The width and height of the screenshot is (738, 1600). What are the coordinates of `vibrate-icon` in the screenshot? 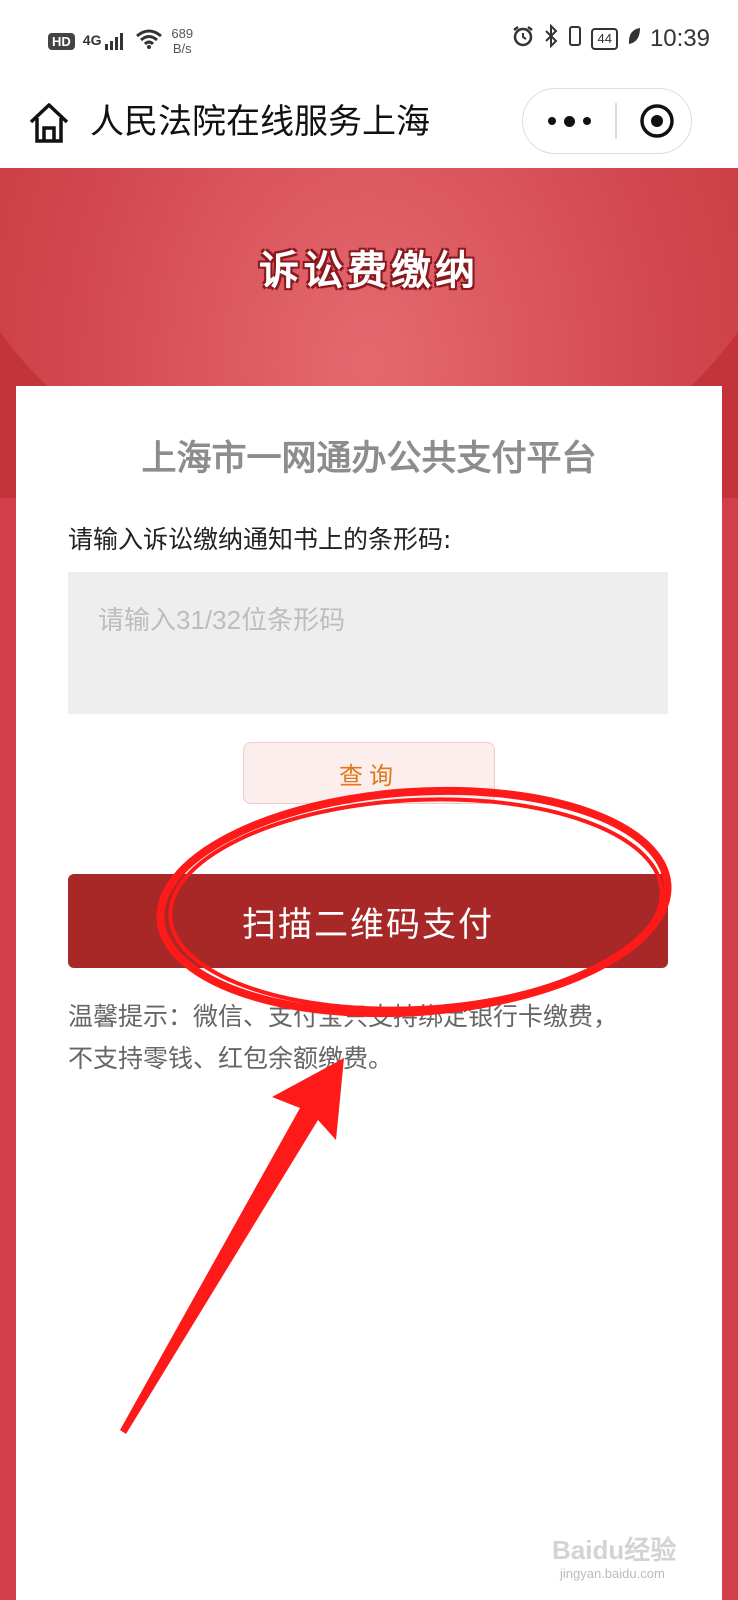 It's located at (575, 38).